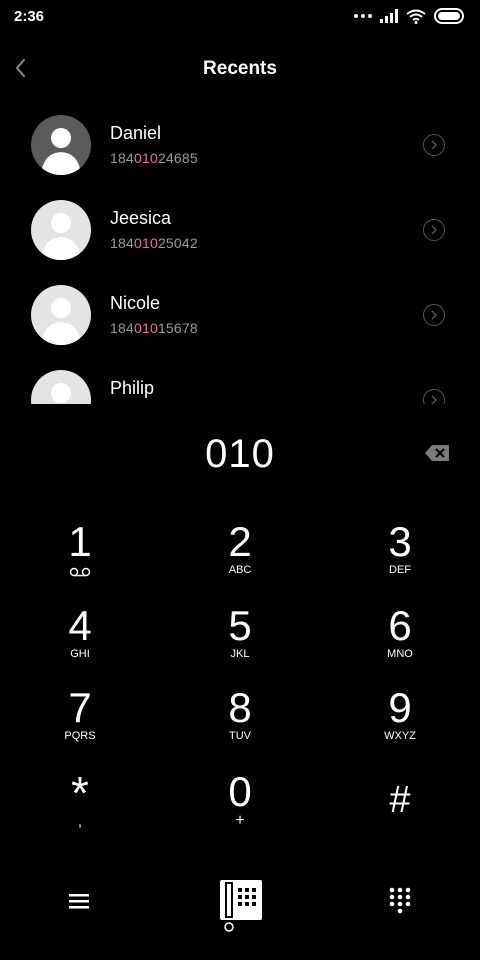  What do you see at coordinates (80, 555) in the screenshot?
I see `key-1: 1` at bounding box center [80, 555].